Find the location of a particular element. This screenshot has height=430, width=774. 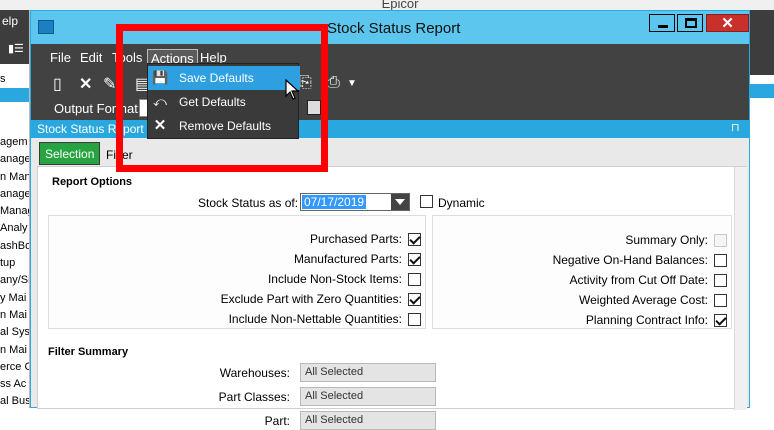

background-toolbar-icon: ▮☰ is located at coordinates (16, 49).